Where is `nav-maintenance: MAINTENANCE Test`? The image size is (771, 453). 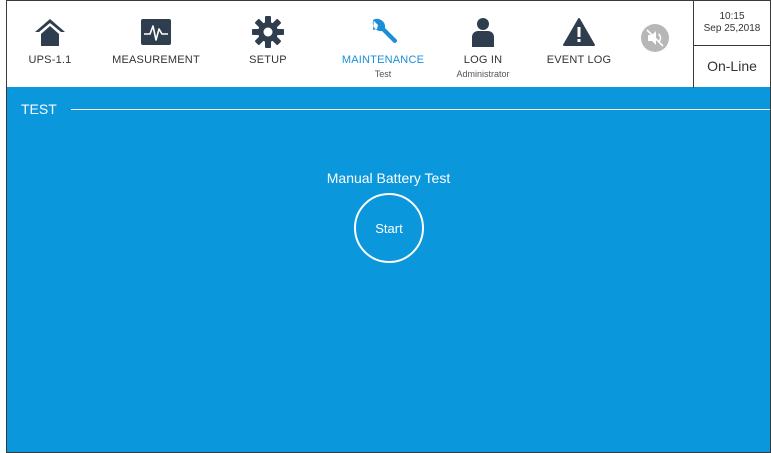
nav-maintenance: MAINTENANCE Test is located at coordinates (383, 44).